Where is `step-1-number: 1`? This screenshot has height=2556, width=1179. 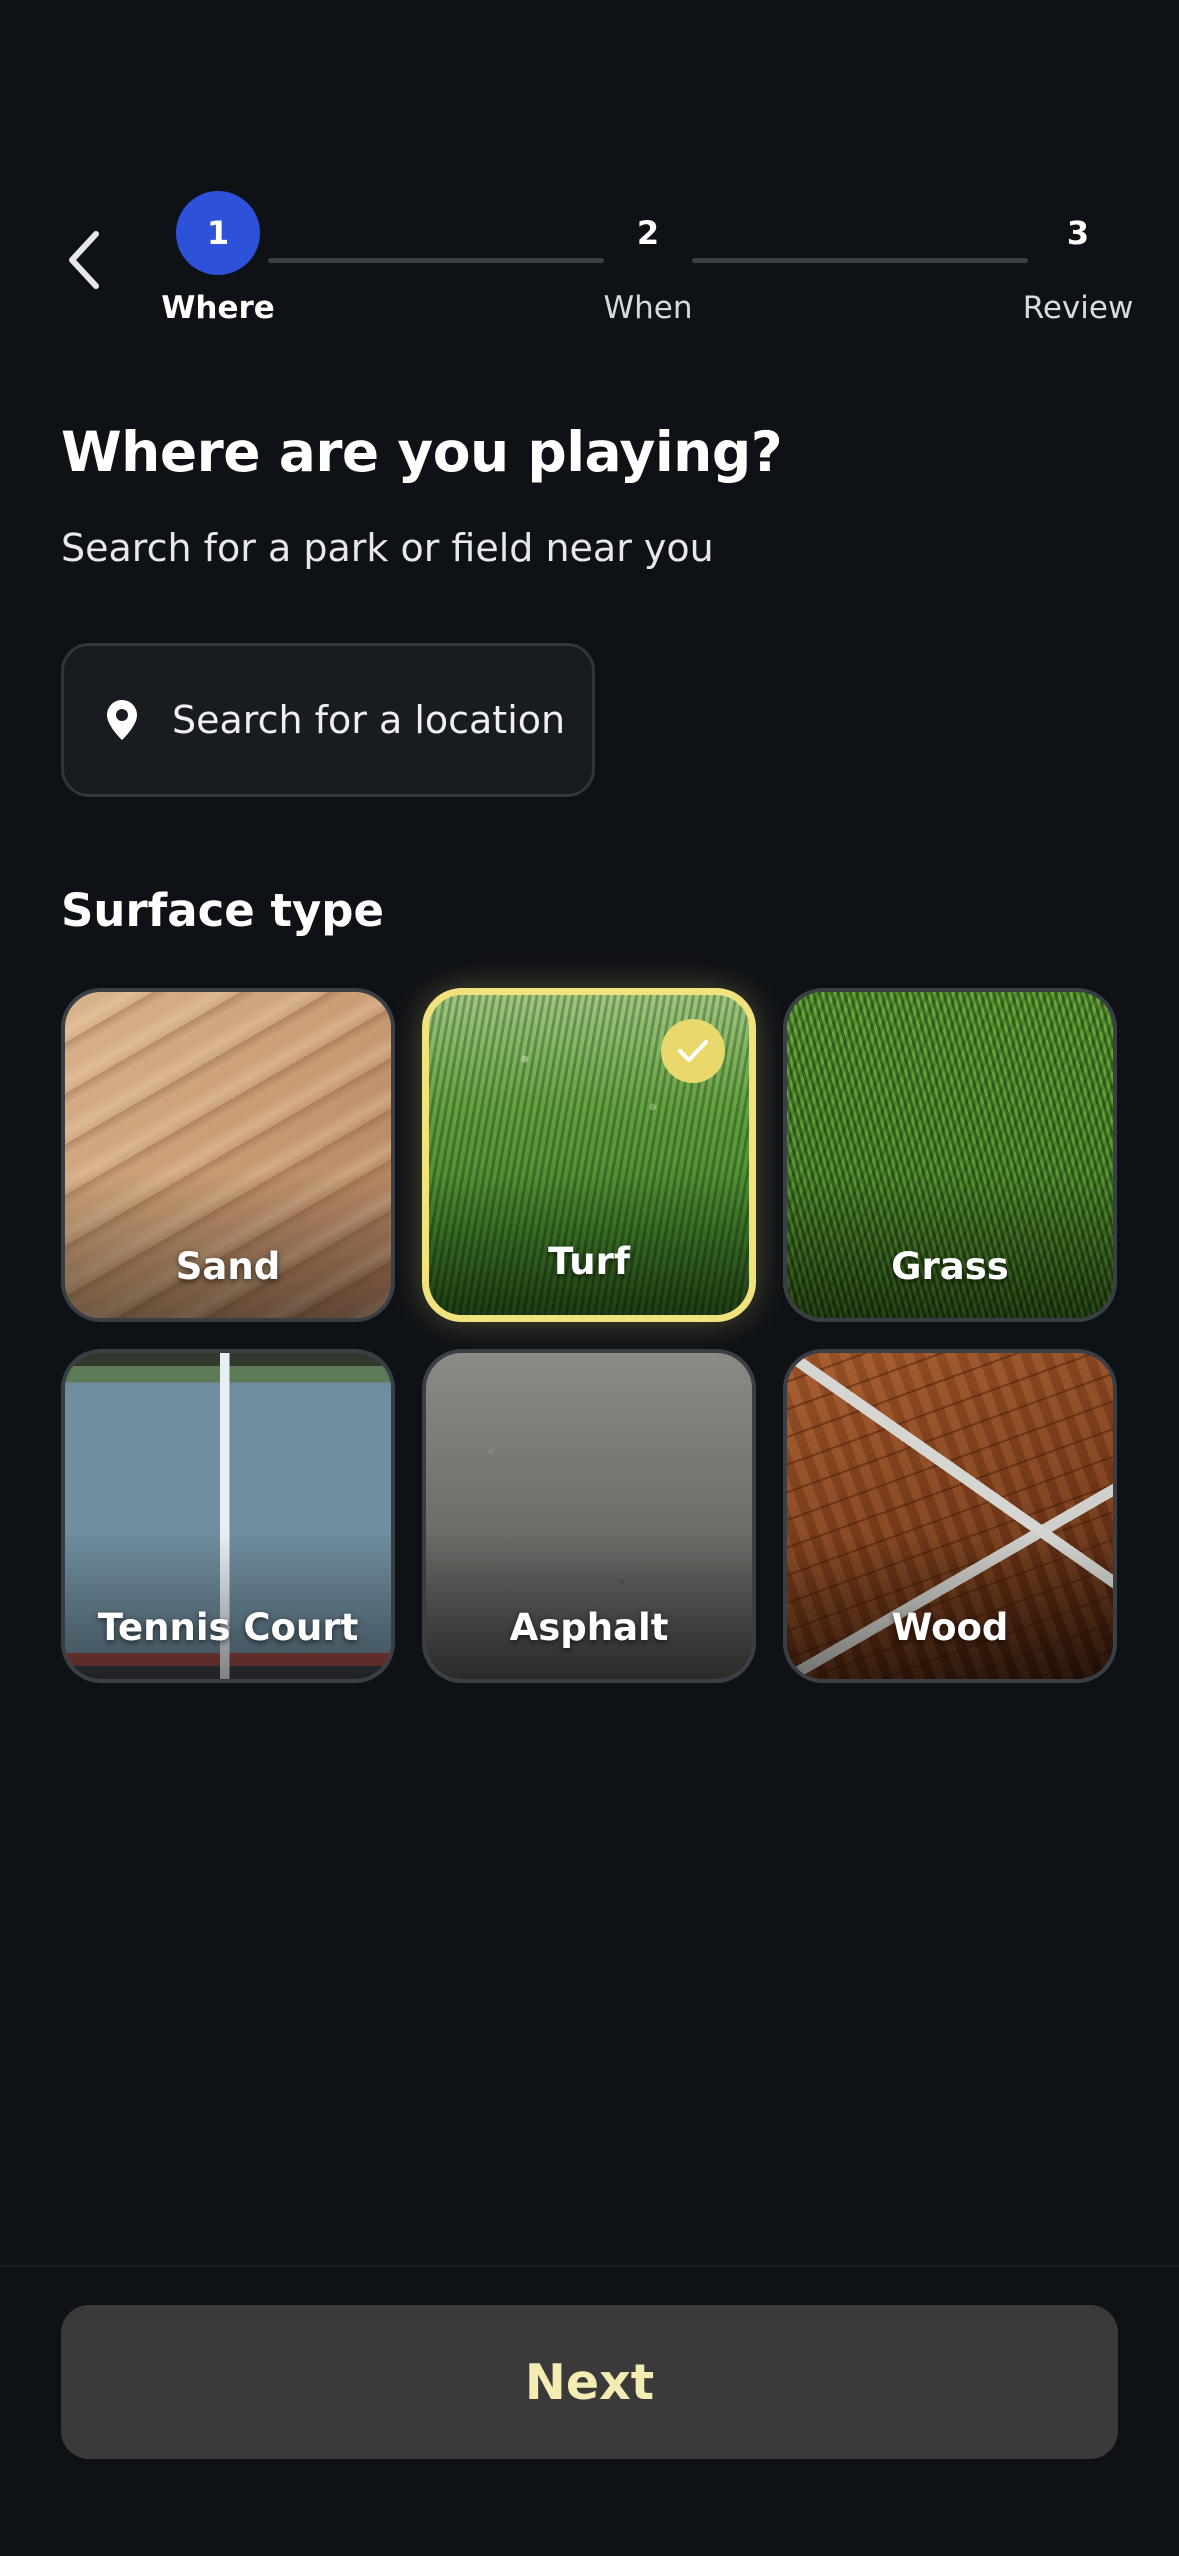
step-1-number: 1 is located at coordinates (218, 233).